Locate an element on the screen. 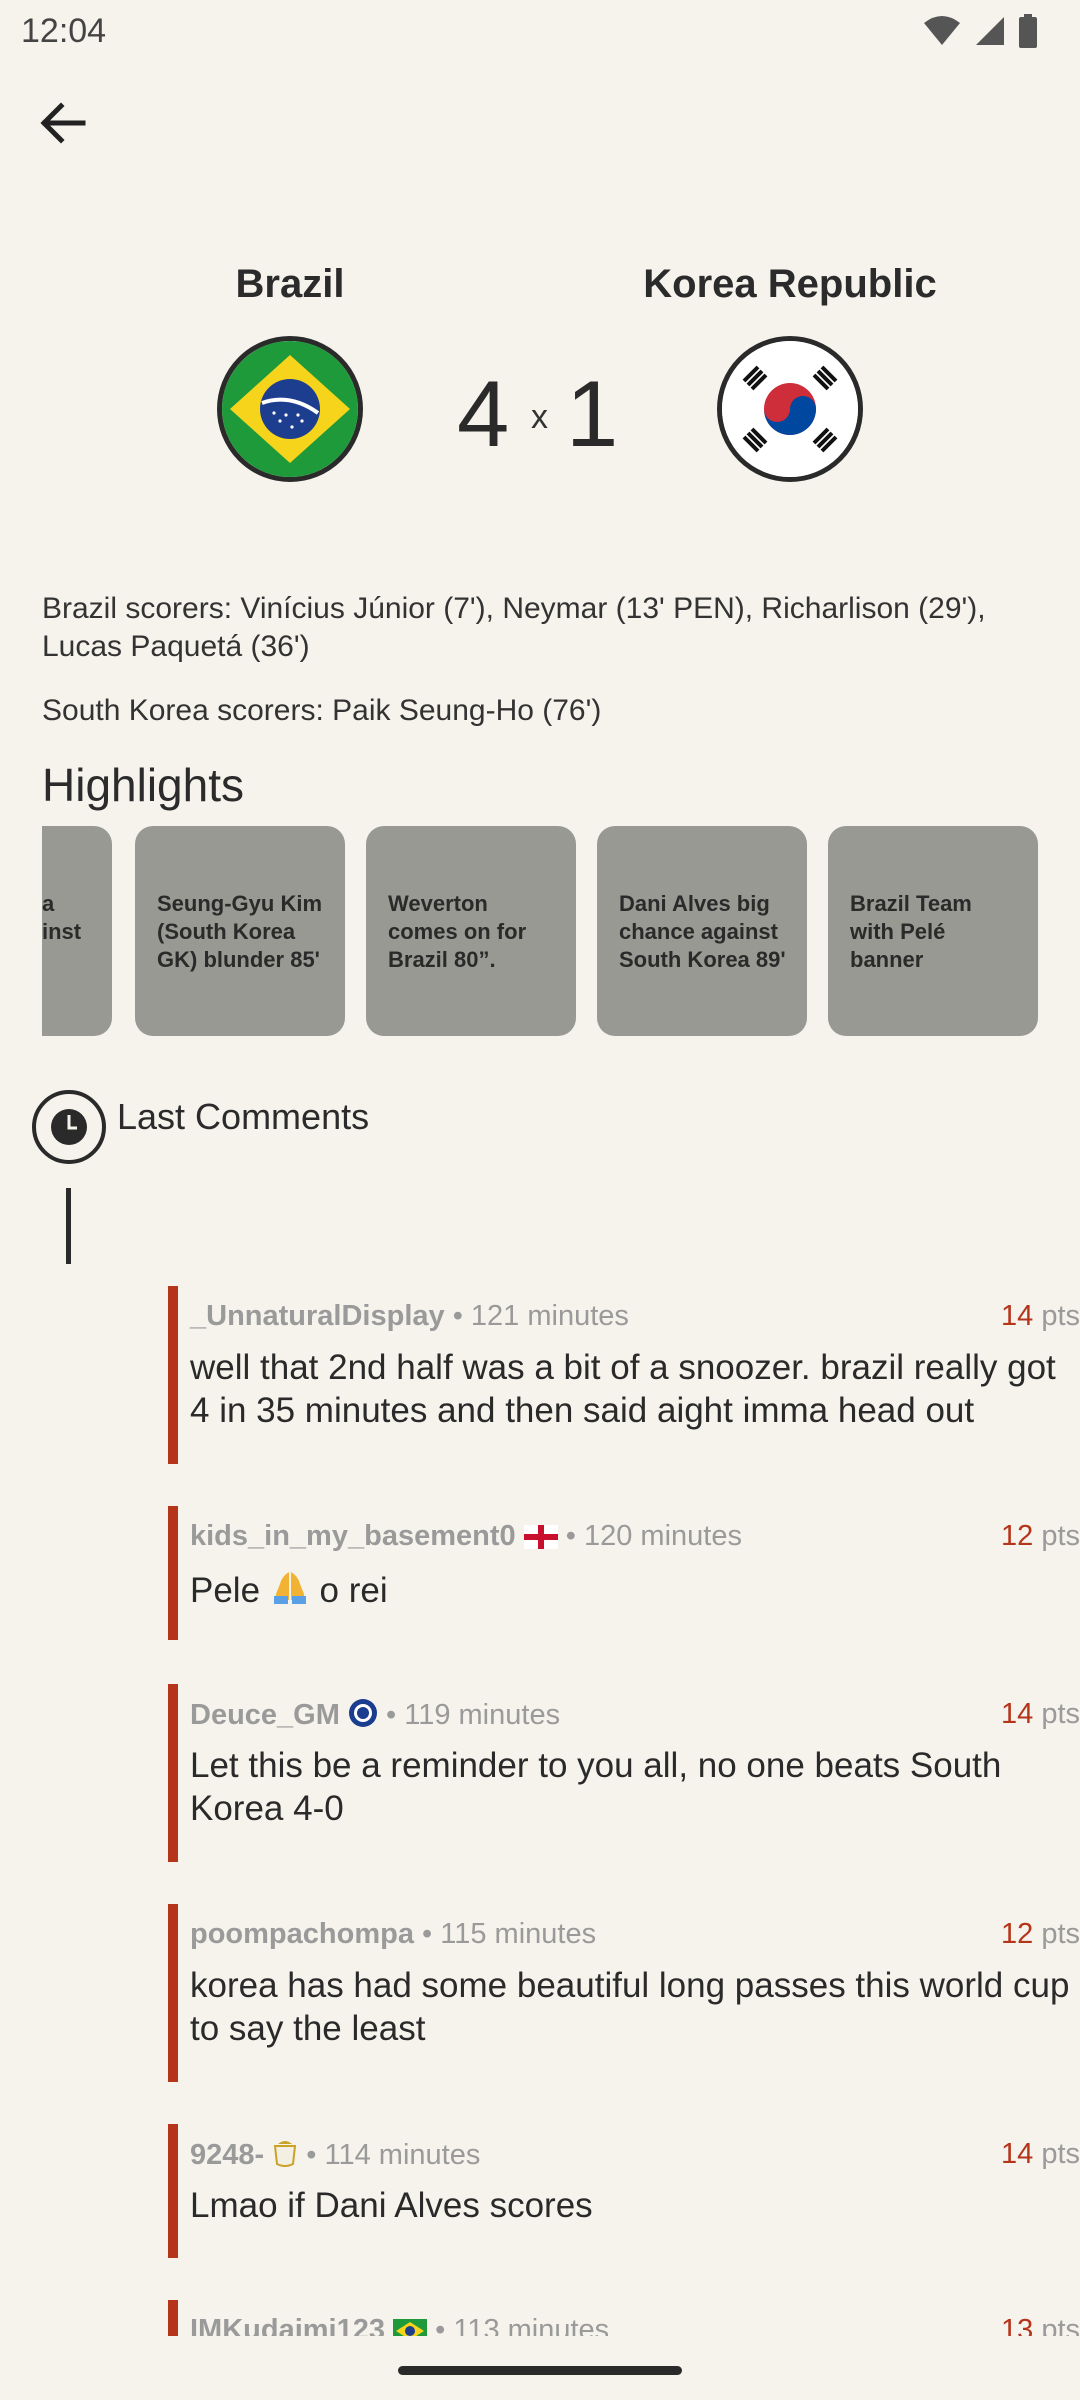 This screenshot has height=2400, width=1080. comment-time: 115 minutes is located at coordinates (518, 1934).